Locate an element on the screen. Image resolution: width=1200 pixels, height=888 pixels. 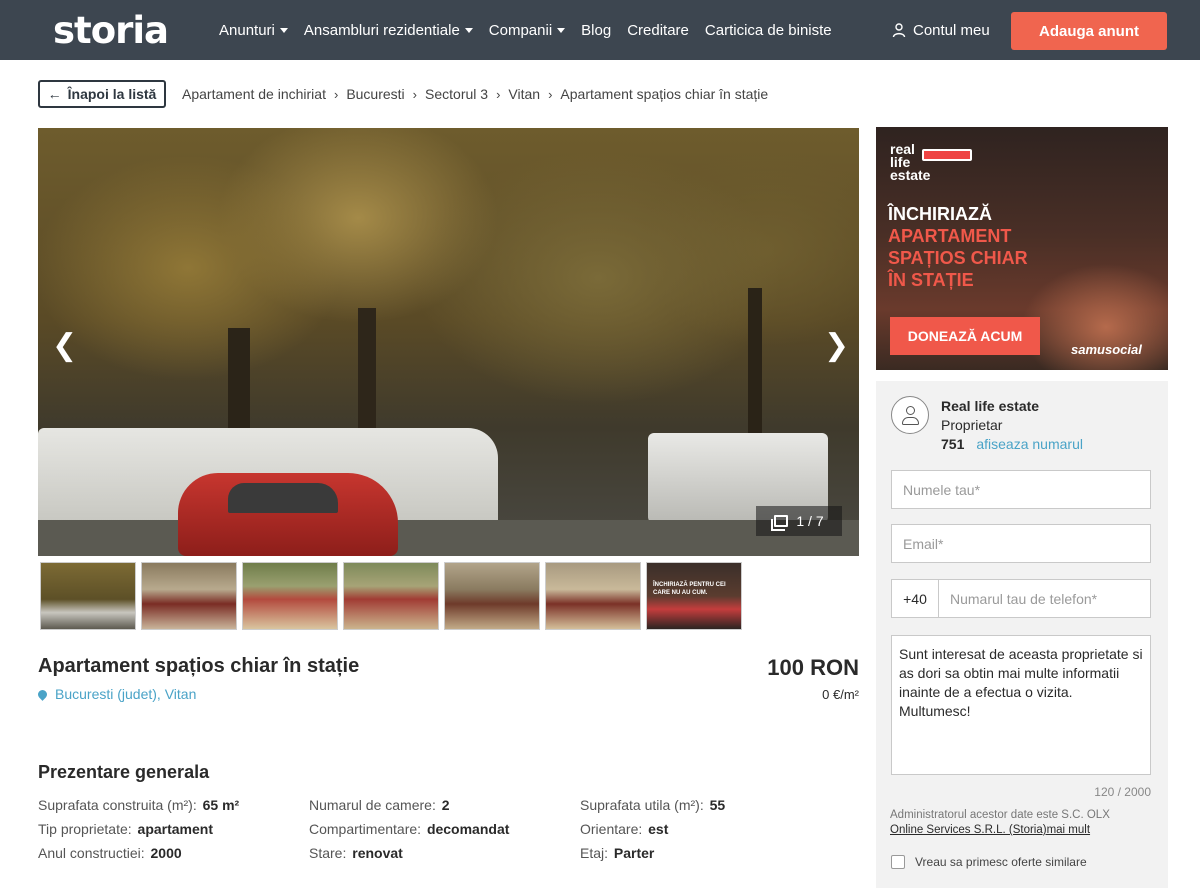
nav-anunturi: Anunturi is located at coordinates (253, 30).